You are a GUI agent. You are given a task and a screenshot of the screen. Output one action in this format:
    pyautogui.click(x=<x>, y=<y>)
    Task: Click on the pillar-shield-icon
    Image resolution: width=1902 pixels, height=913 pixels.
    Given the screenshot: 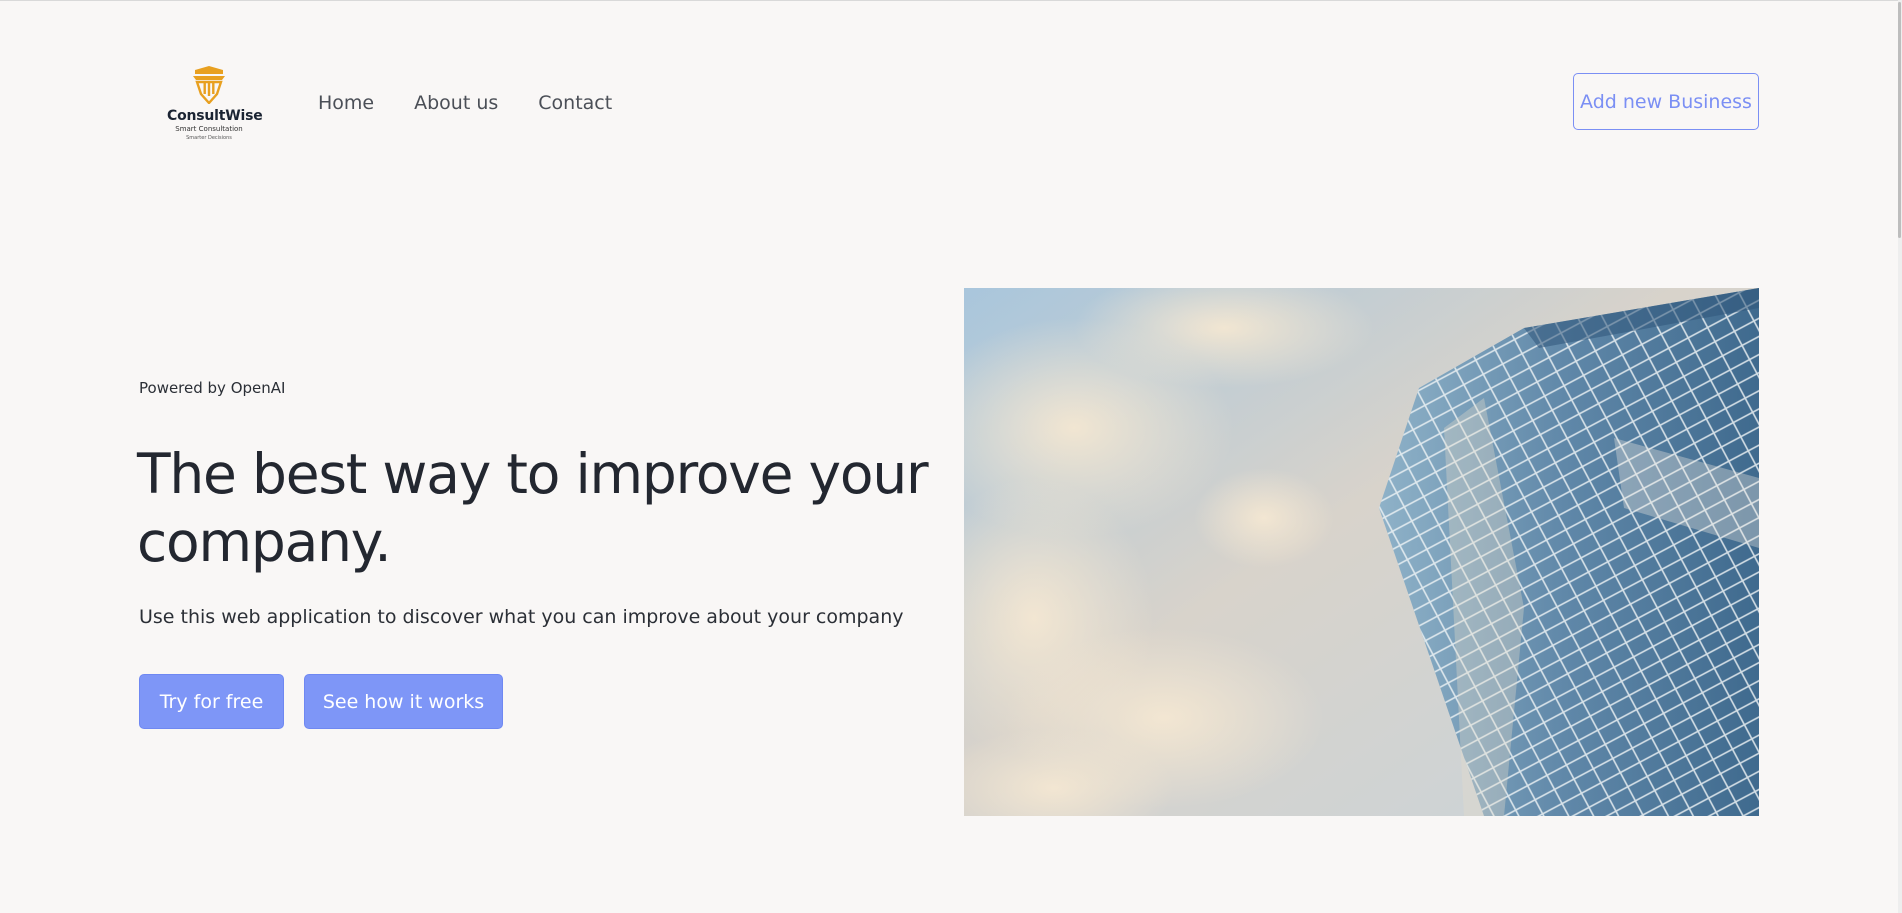 What is the action you would take?
    pyautogui.click(x=209, y=85)
    